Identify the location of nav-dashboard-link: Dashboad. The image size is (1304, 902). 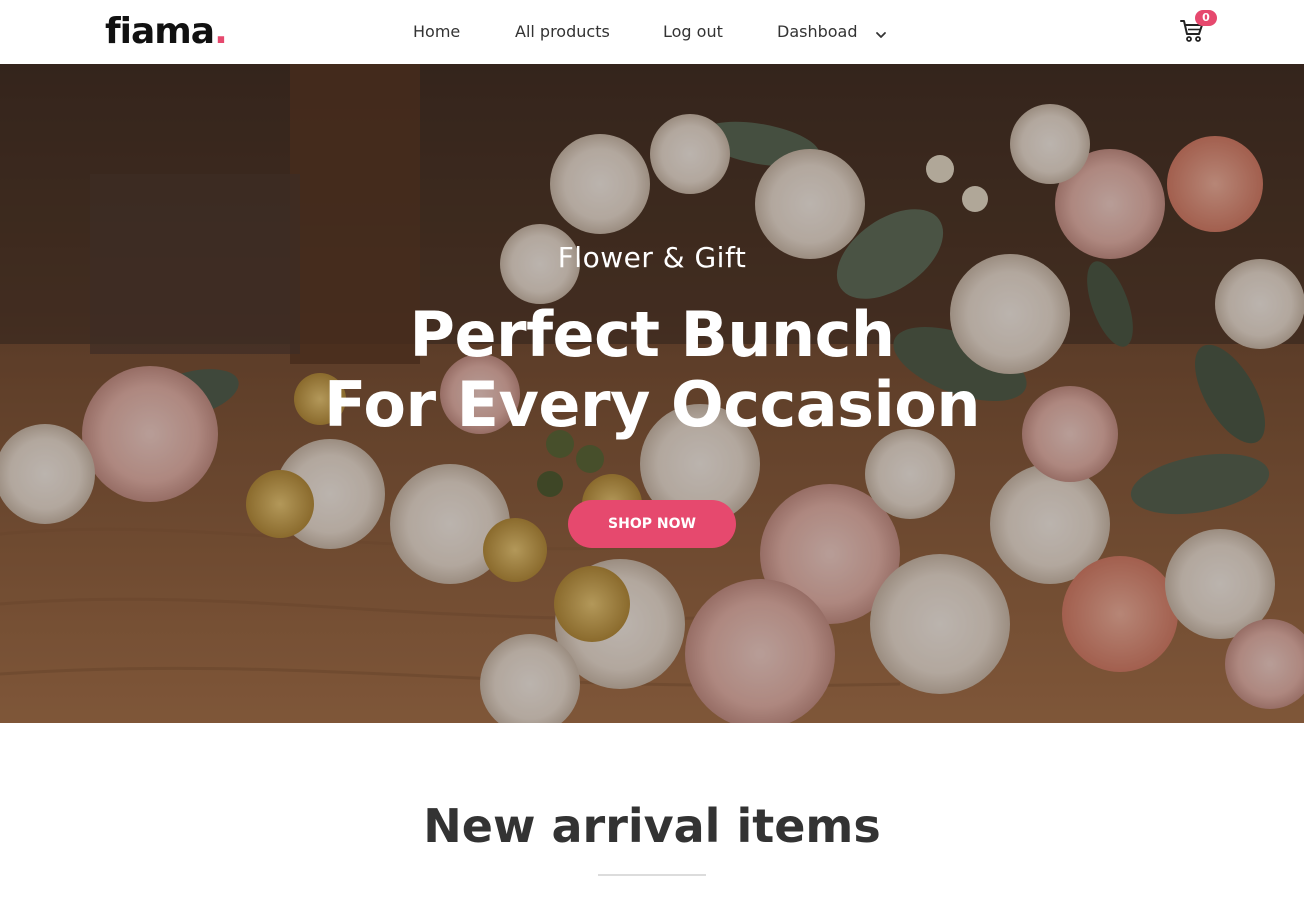
(817, 32).